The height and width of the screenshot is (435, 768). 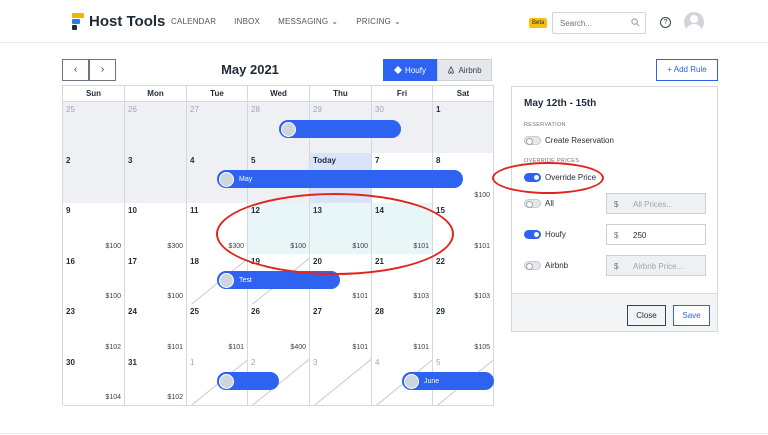 I want to click on calendar-day-cell: 29 $105, so click(x=463, y=330).